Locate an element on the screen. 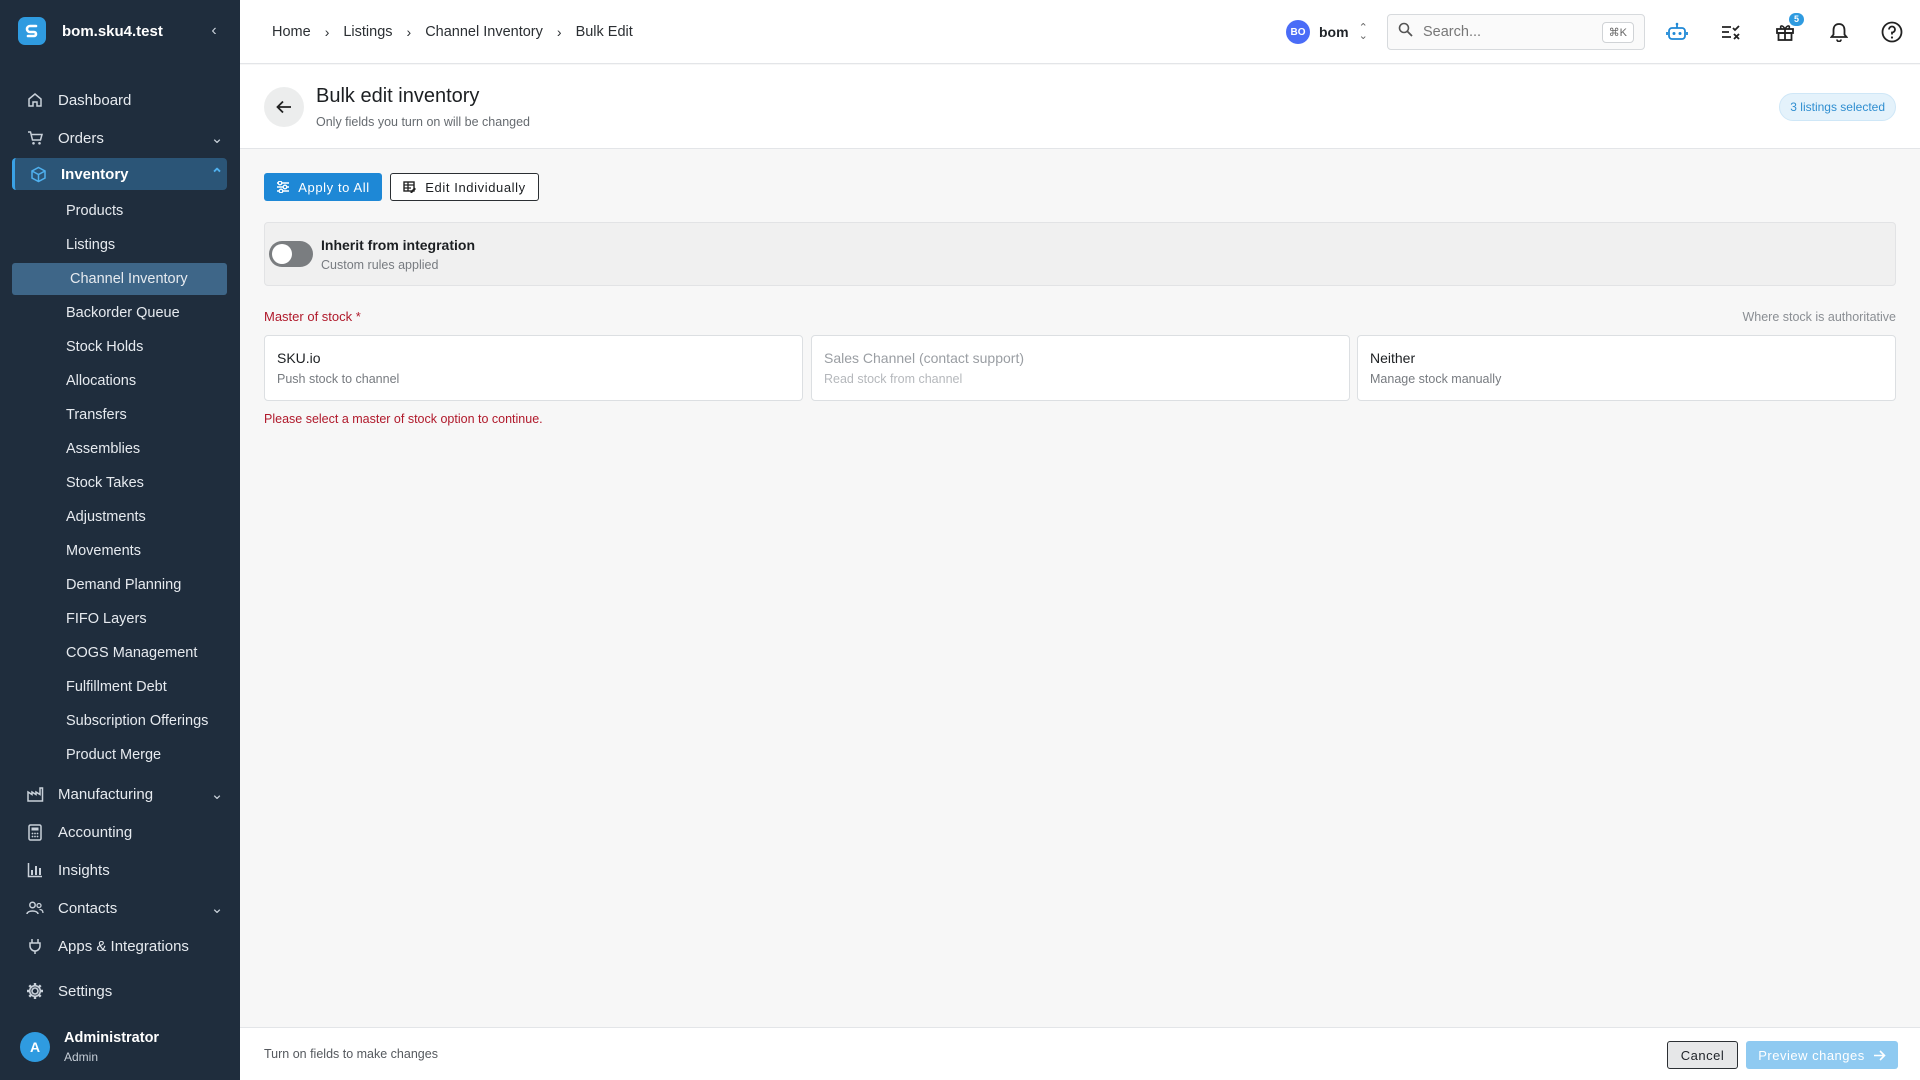  tune-icon is located at coordinates (283, 187).